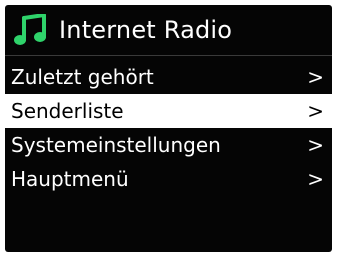 This screenshot has height=257, width=337. Describe the element at coordinates (82, 77) in the screenshot. I see `menu-item-label: Zuletzt gehört` at that location.